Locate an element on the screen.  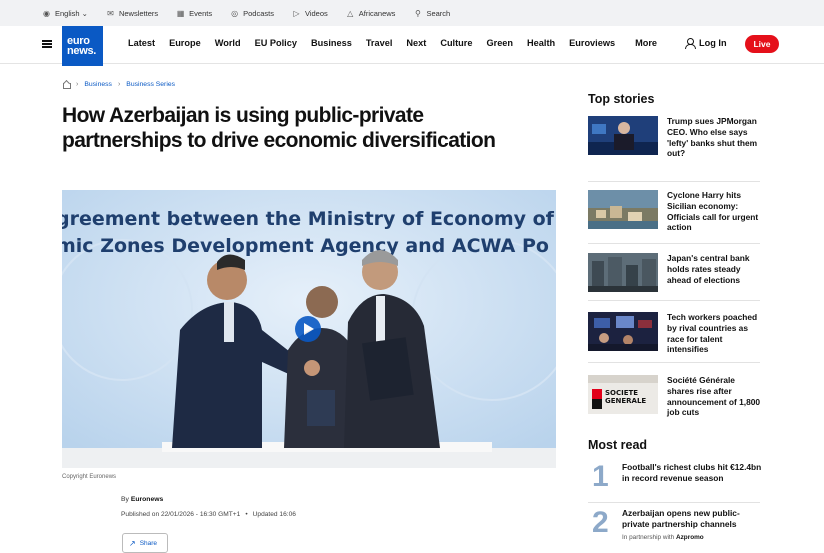
nav-culture: Culture is located at coordinates (456, 43).